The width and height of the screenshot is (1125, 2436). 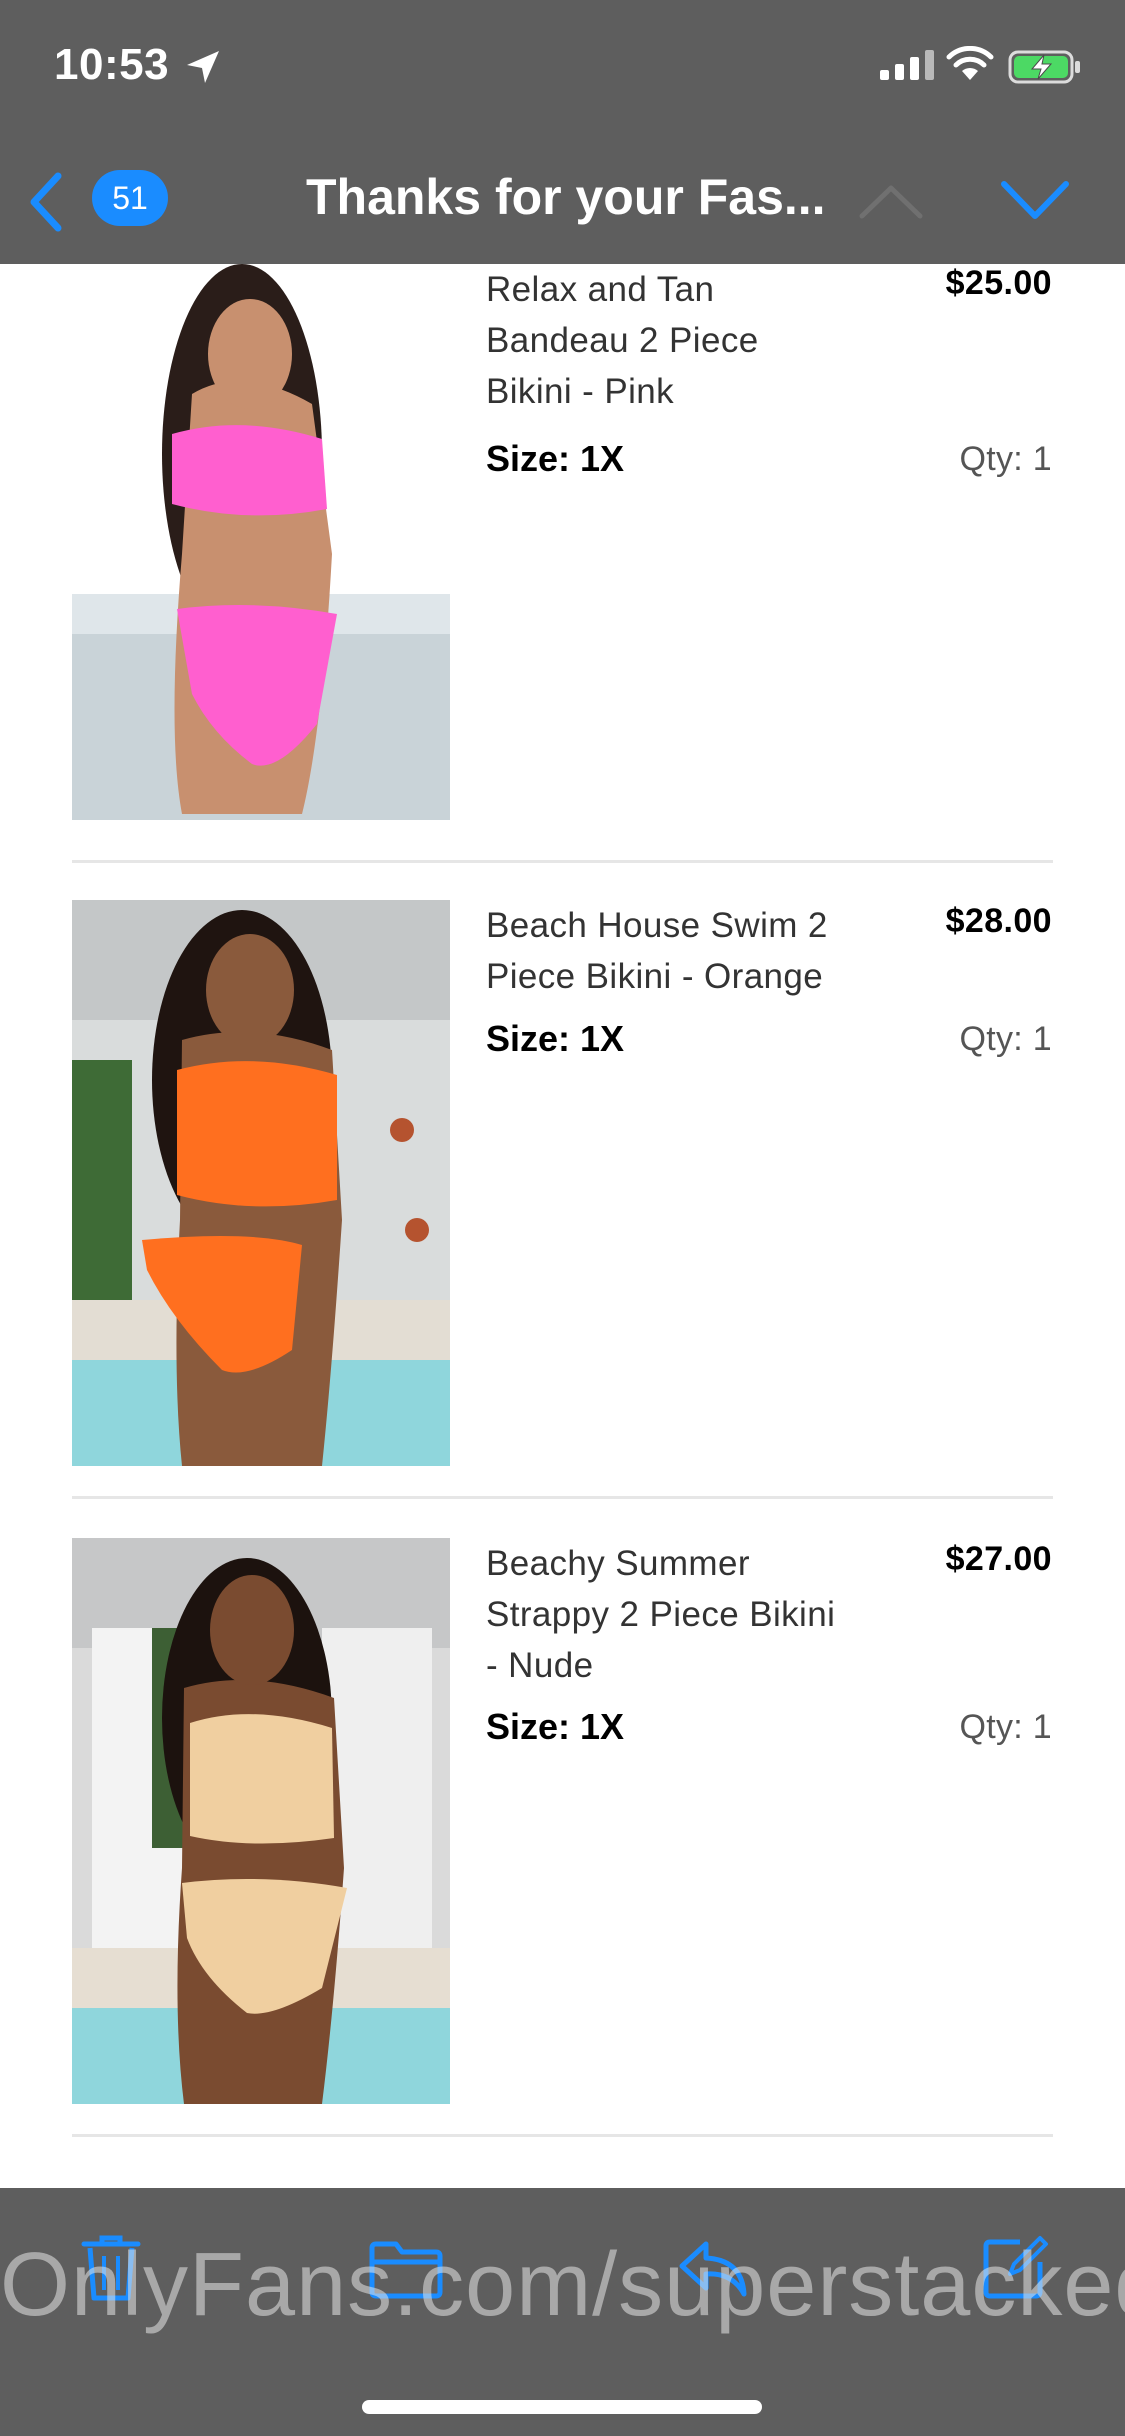 What do you see at coordinates (203, 67) in the screenshot?
I see `location-arrow-icon` at bounding box center [203, 67].